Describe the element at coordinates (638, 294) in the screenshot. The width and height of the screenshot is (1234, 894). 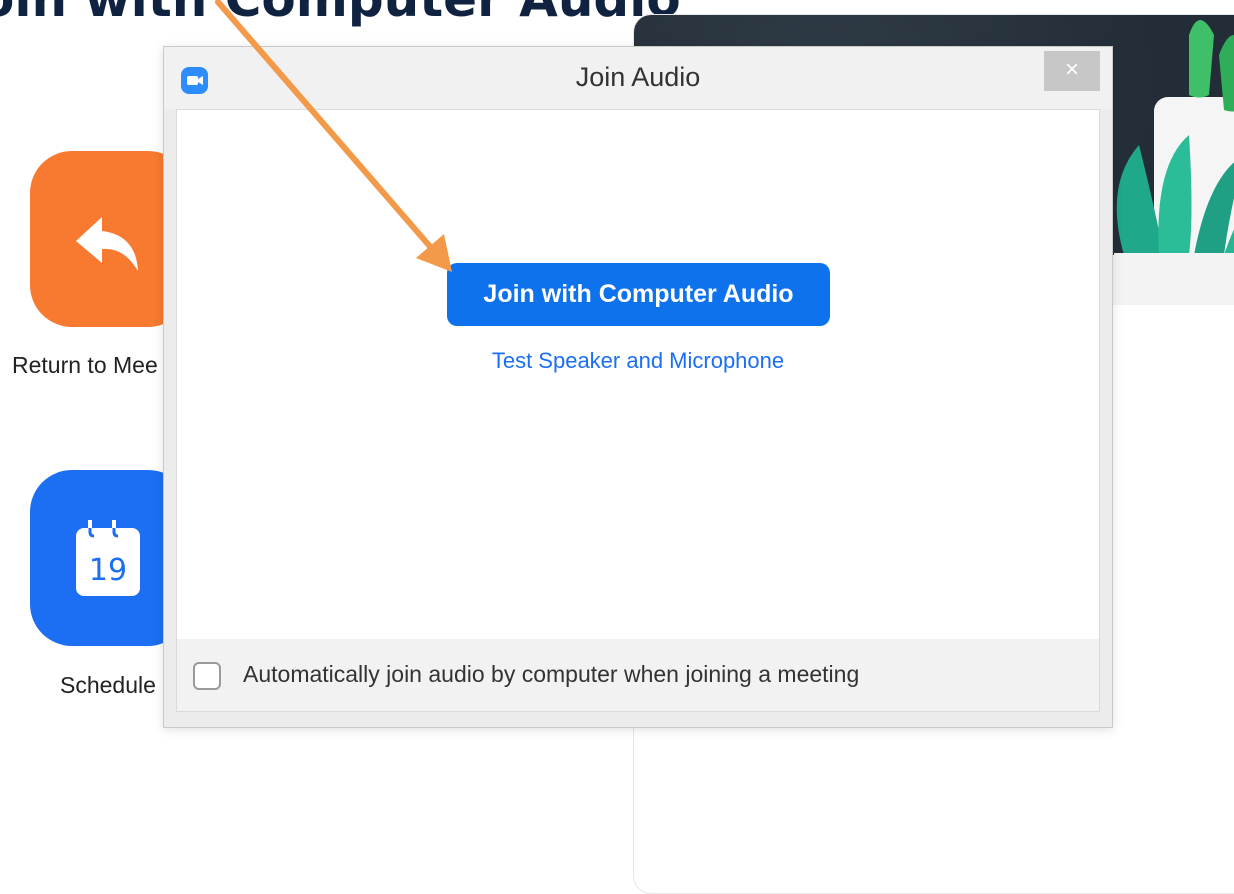
I see `join-with-computer-audio-button: Join with Computer Audio` at that location.